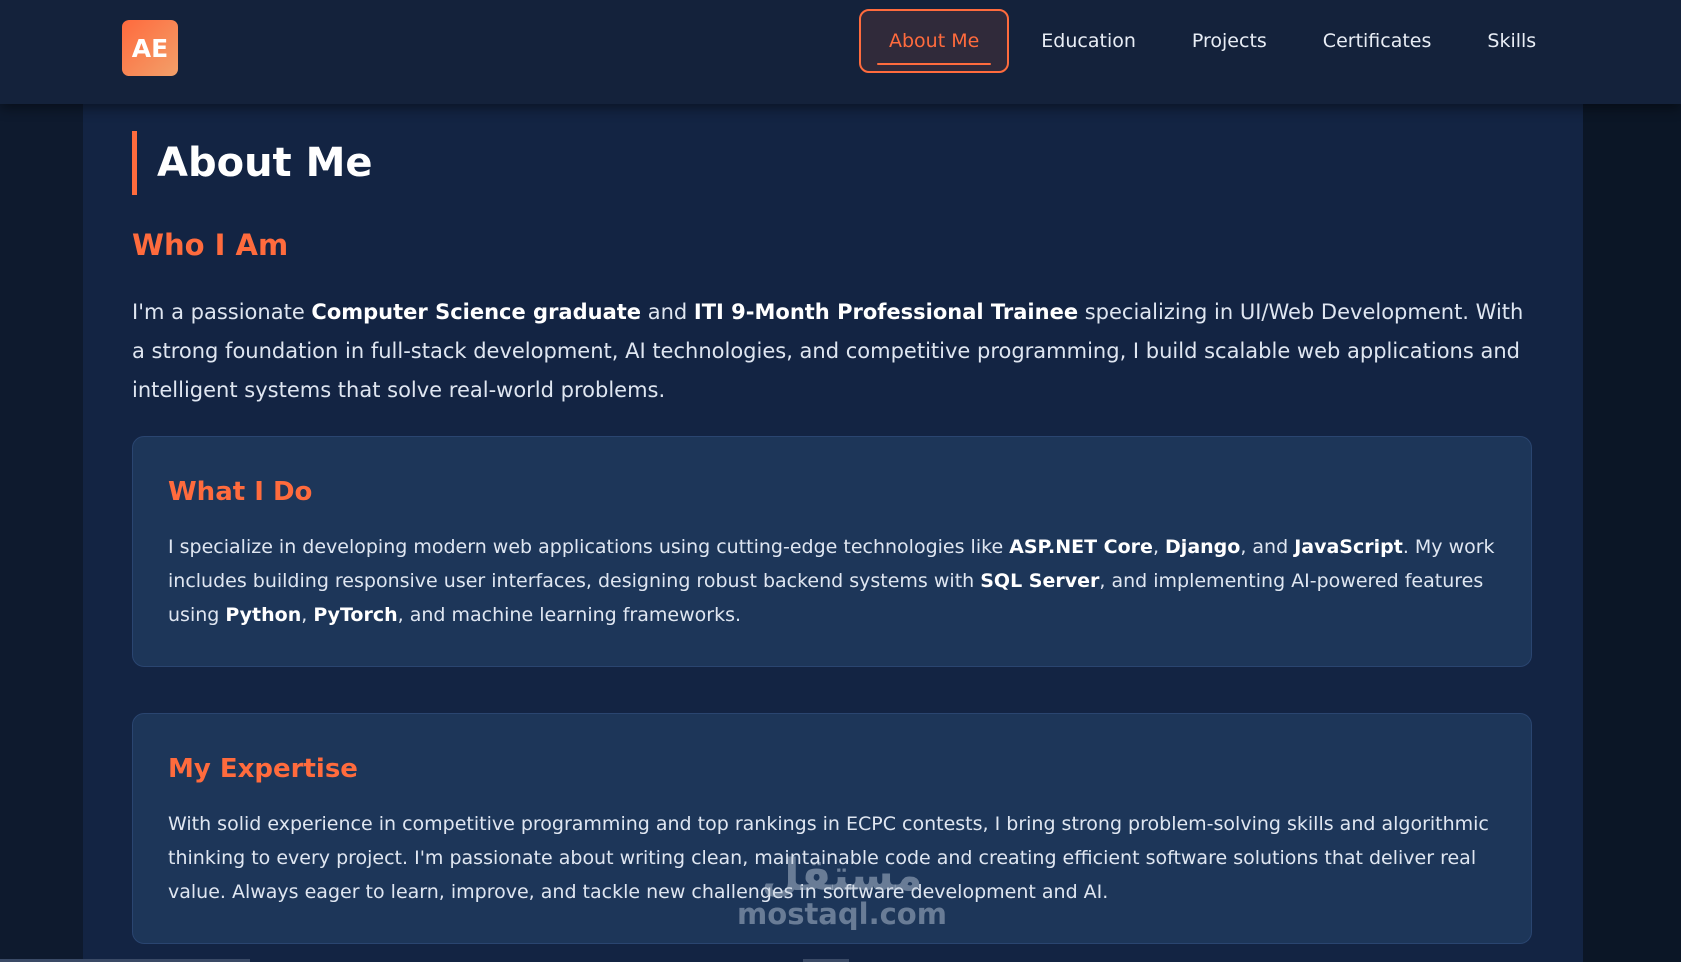 The height and width of the screenshot is (962, 1681). I want to click on page-title: About Me, so click(252, 163).